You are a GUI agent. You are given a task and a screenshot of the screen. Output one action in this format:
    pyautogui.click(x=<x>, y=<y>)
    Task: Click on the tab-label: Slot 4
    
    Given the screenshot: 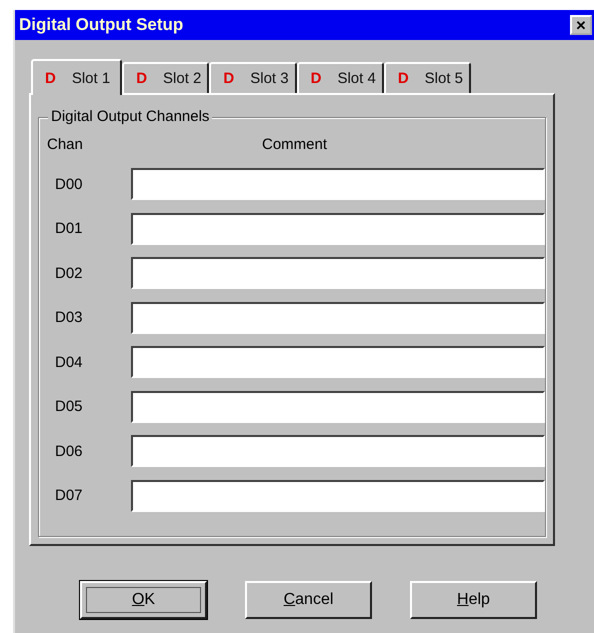 What is the action you would take?
    pyautogui.click(x=356, y=78)
    